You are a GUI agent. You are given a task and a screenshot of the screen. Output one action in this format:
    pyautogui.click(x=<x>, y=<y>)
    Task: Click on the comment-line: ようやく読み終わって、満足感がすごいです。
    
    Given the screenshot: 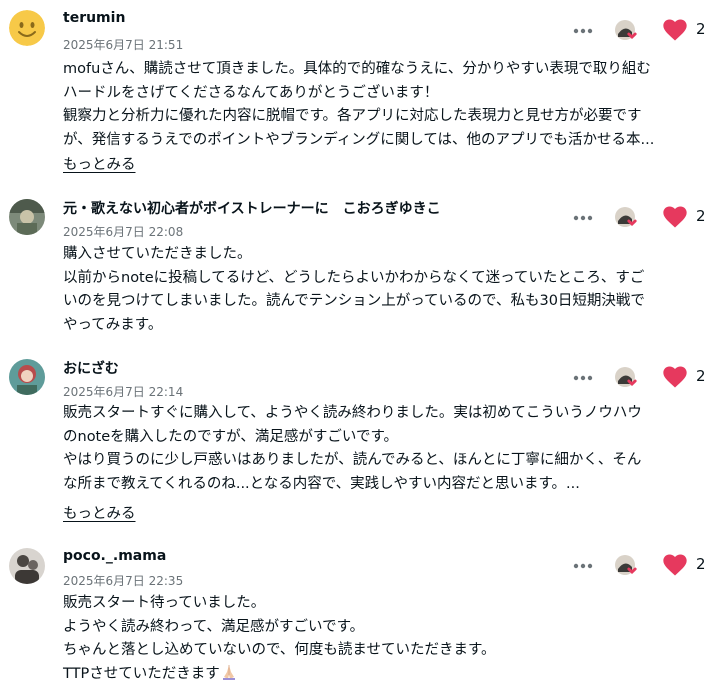 What is the action you would take?
    pyautogui.click(x=214, y=626)
    